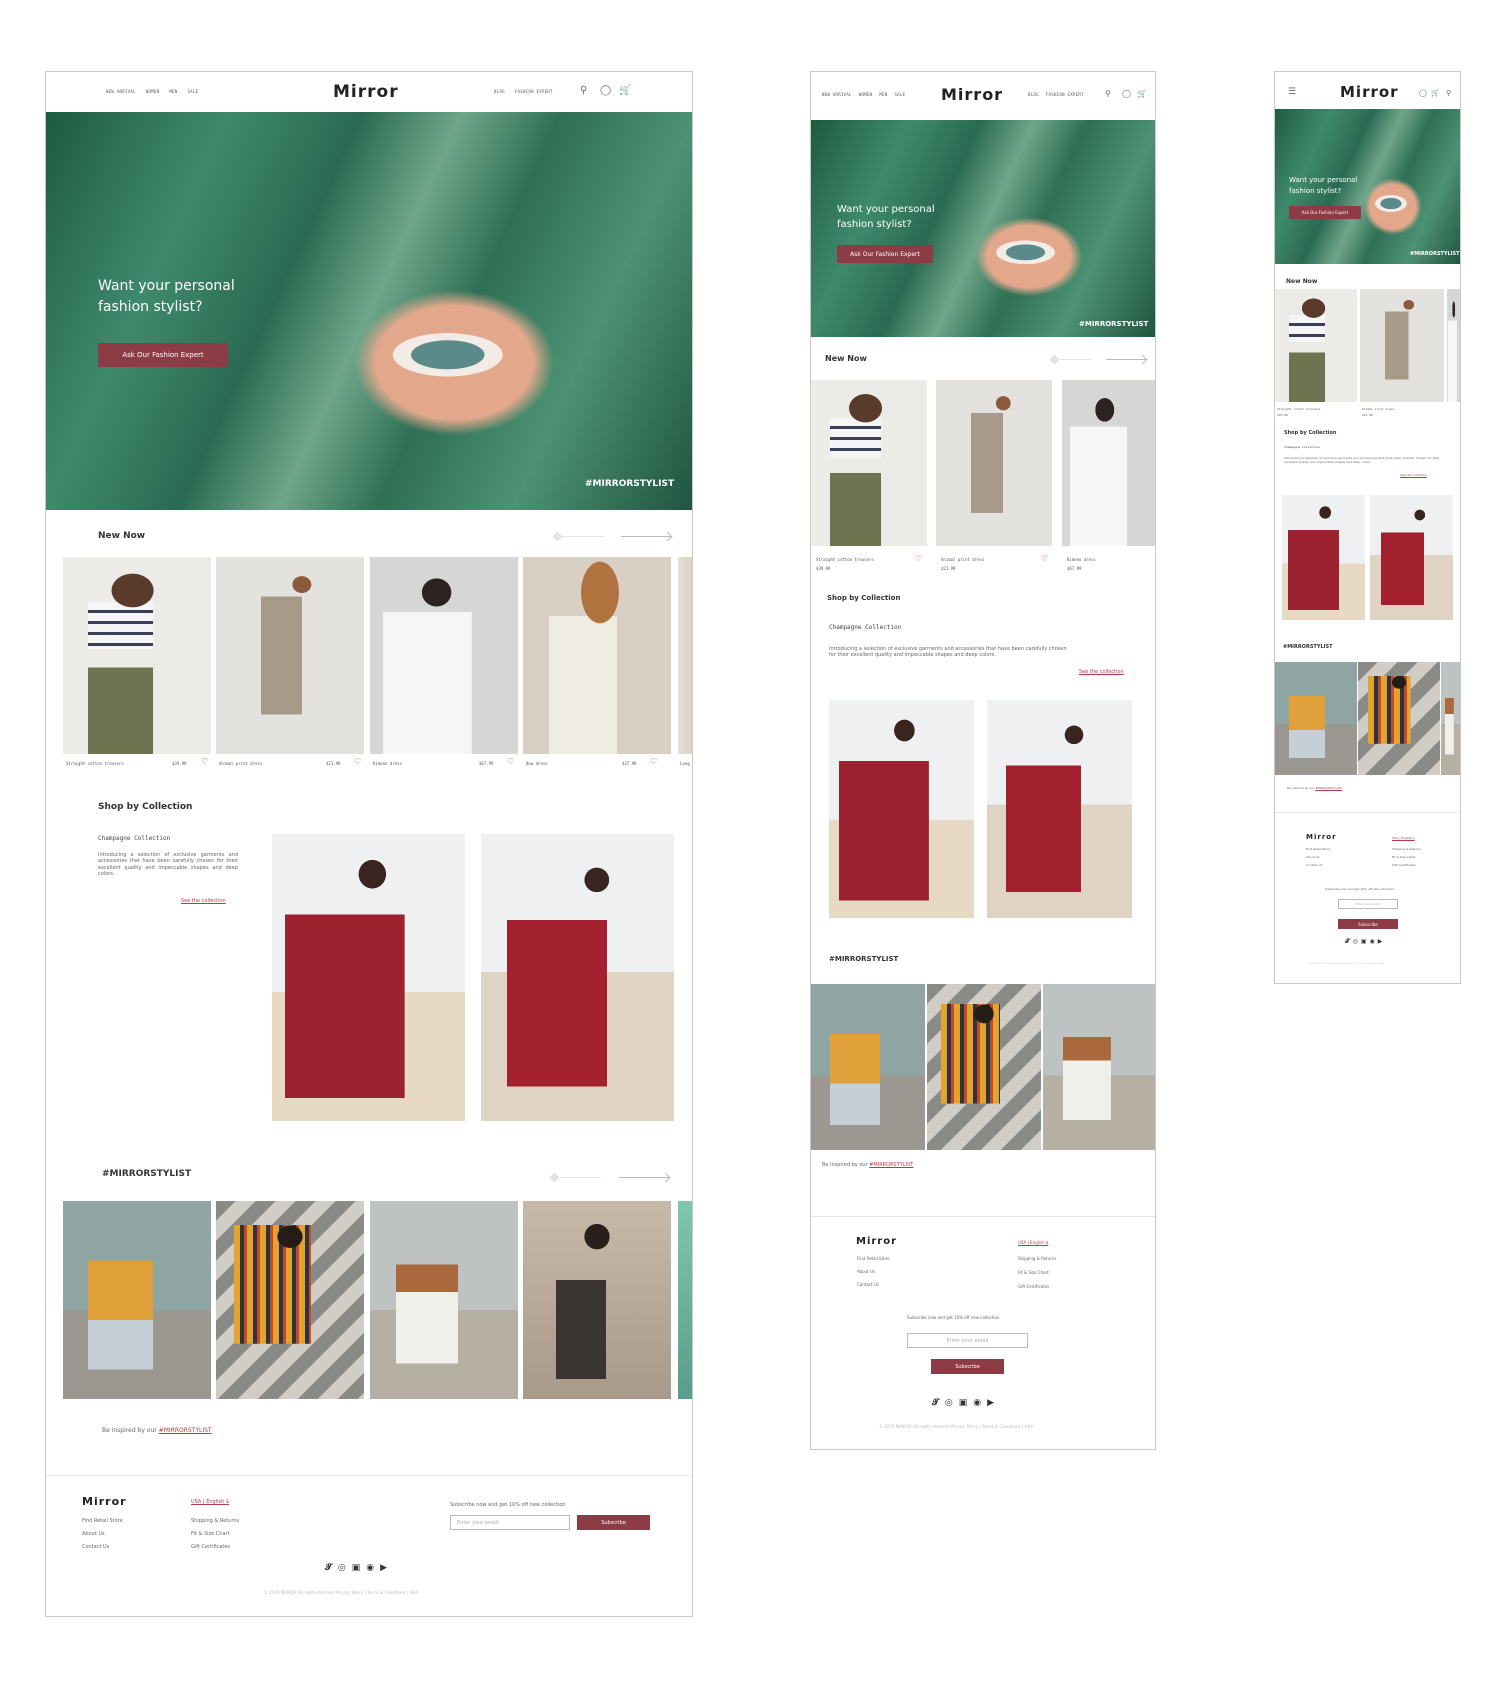 This screenshot has width=1500, height=1687. I want to click on menu-icon: ☰, so click(1292, 92).